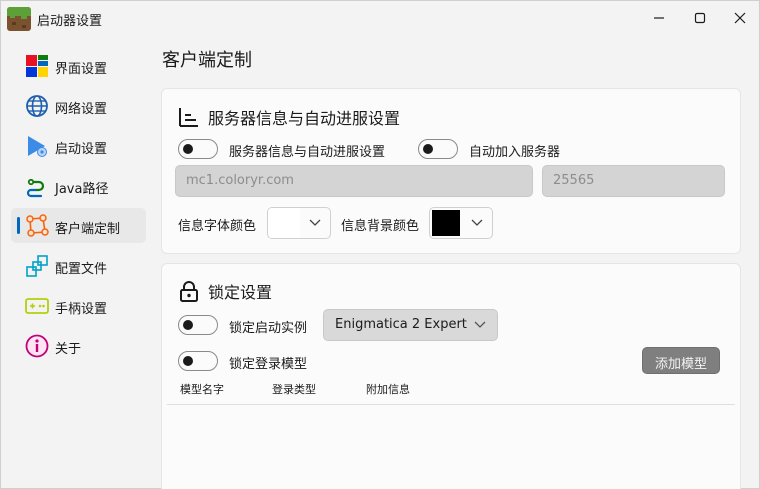  Describe the element at coordinates (633, 181) in the screenshot. I see `server-port-input: 25565` at that location.